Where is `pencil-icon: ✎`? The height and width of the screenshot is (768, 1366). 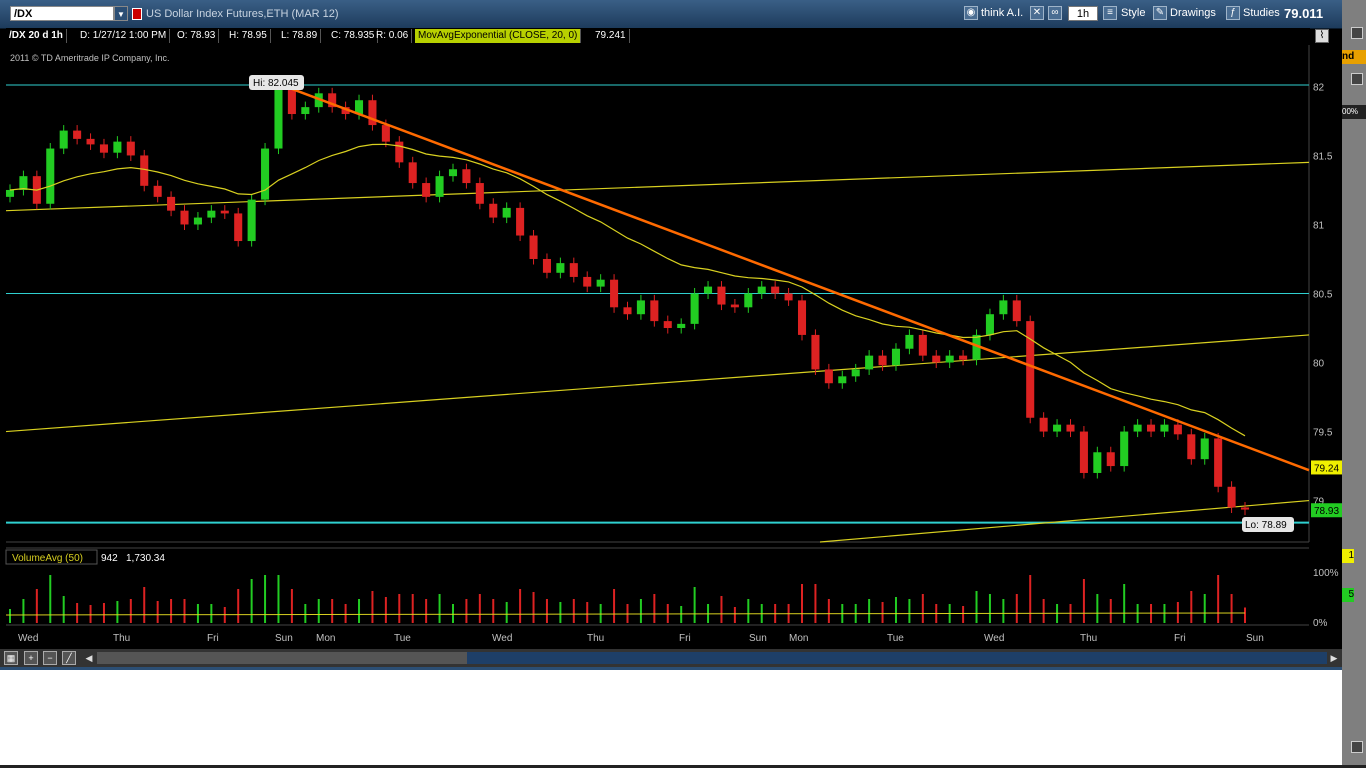 pencil-icon: ✎ is located at coordinates (1160, 13).